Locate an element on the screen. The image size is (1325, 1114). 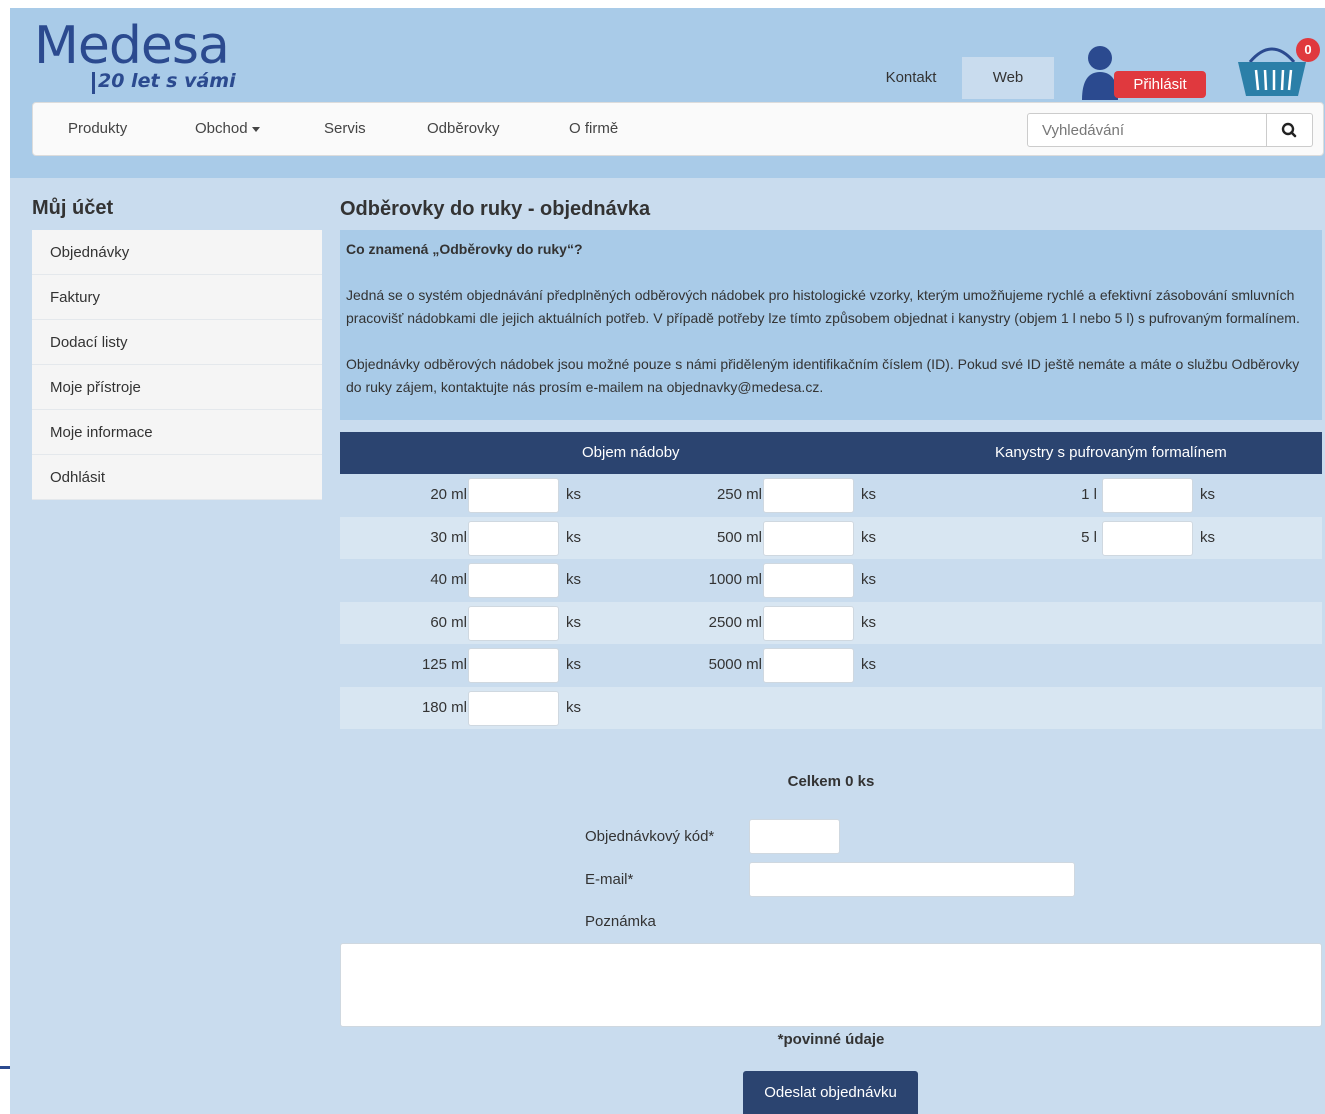
table-row: 20 ml ks 250 ml ks 1 l ks is located at coordinates (831, 495).